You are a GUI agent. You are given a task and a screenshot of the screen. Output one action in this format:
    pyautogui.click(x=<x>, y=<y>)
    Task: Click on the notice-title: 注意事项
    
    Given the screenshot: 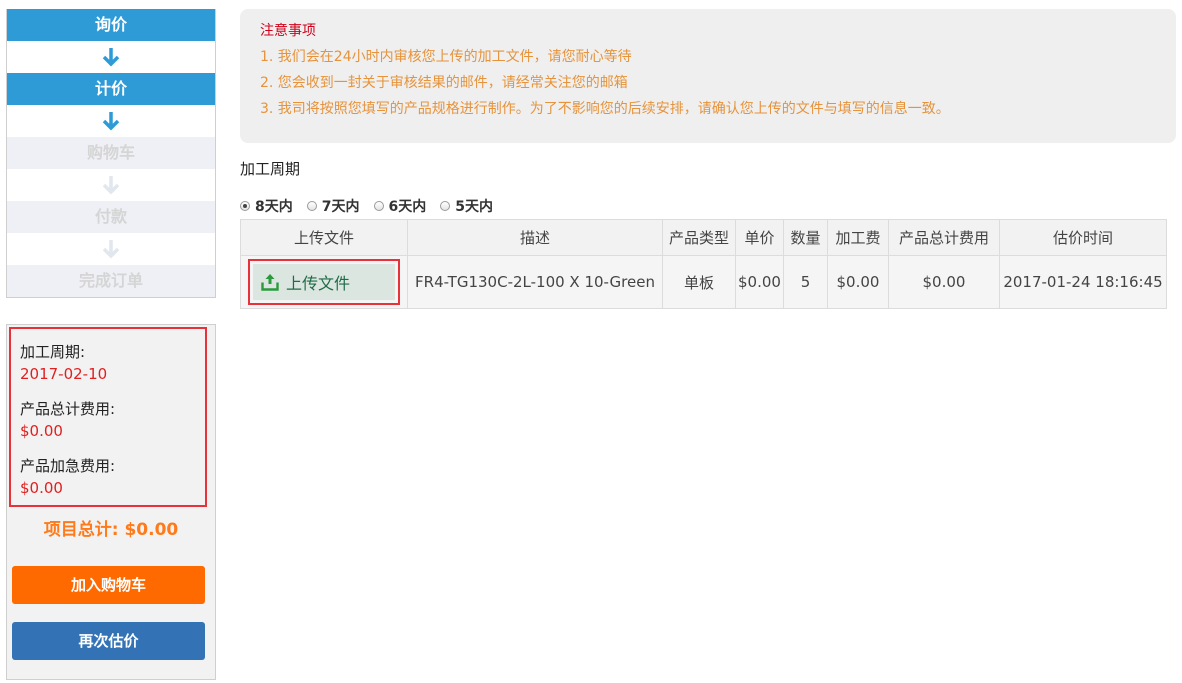 What is the action you would take?
    pyautogui.click(x=288, y=31)
    